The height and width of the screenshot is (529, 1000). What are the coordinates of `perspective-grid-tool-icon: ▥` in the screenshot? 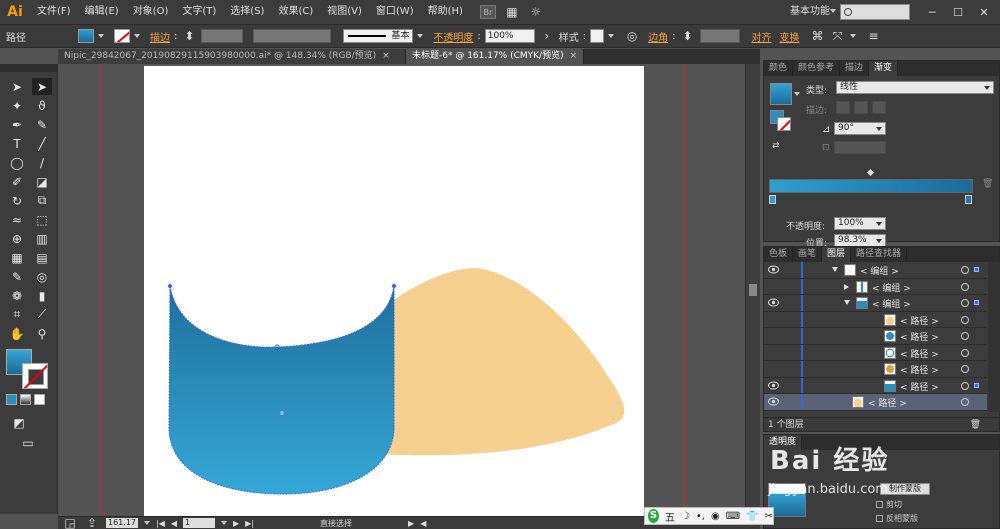 It's located at (42, 238).